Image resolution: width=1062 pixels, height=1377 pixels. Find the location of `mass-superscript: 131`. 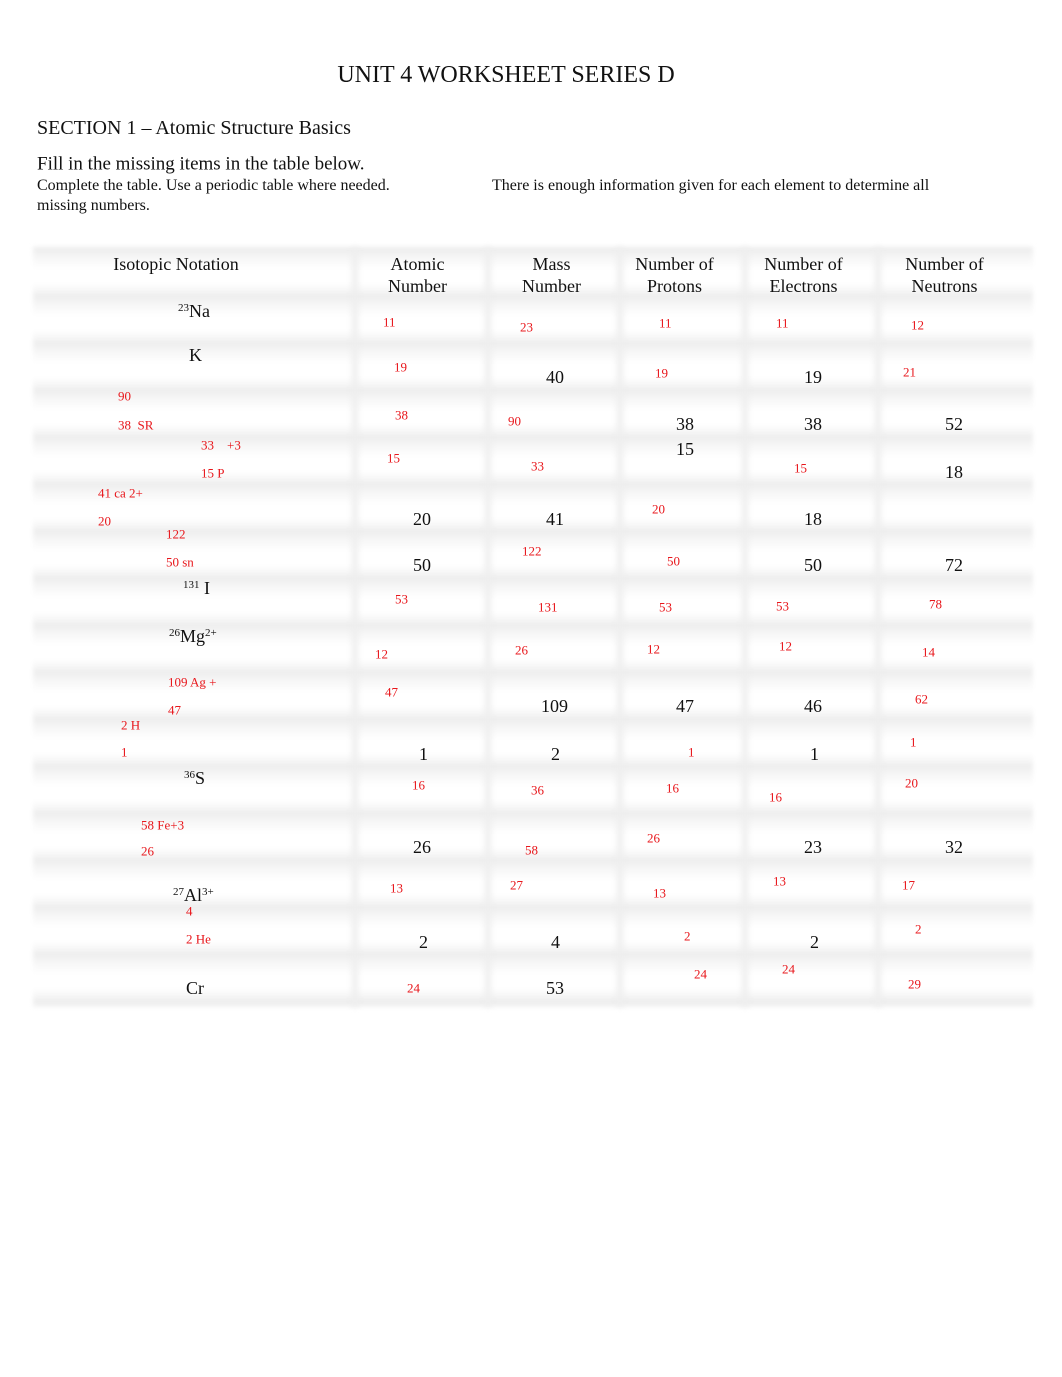

mass-superscript: 131 is located at coordinates (191, 585).